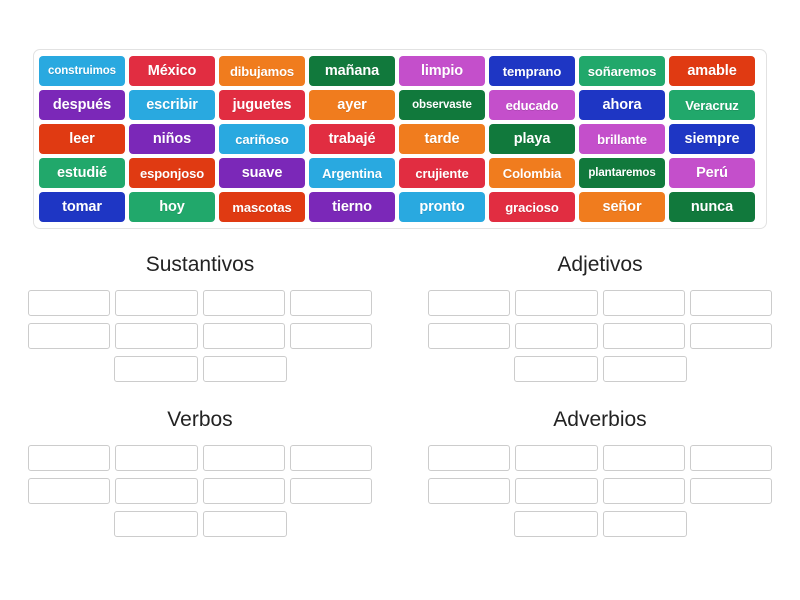 This screenshot has width=800, height=600. What do you see at coordinates (352, 71) in the screenshot?
I see `word-tile: mañana` at bounding box center [352, 71].